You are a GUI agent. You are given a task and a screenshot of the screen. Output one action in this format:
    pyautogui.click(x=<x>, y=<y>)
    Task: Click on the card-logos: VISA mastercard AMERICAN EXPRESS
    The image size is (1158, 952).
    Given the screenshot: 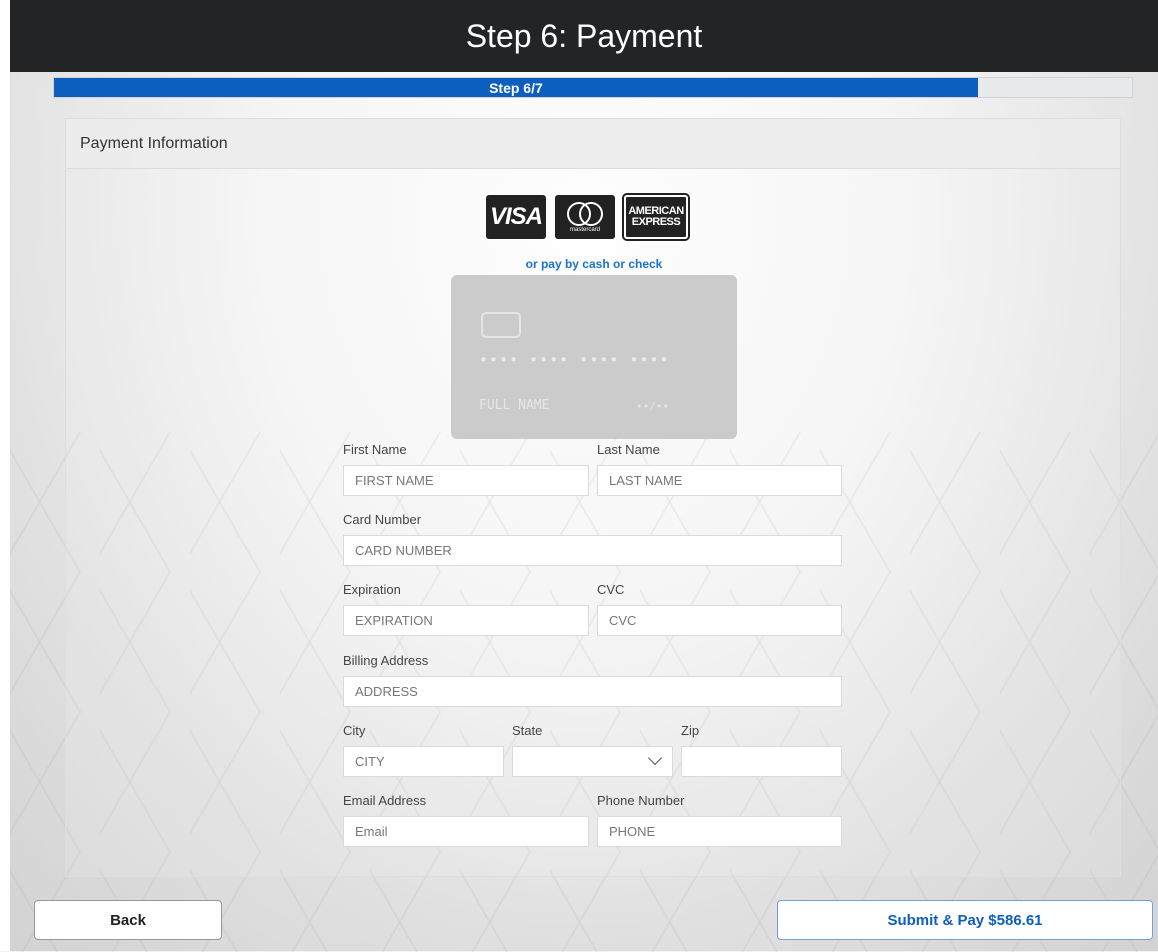 What is the action you would take?
    pyautogui.click(x=588, y=217)
    